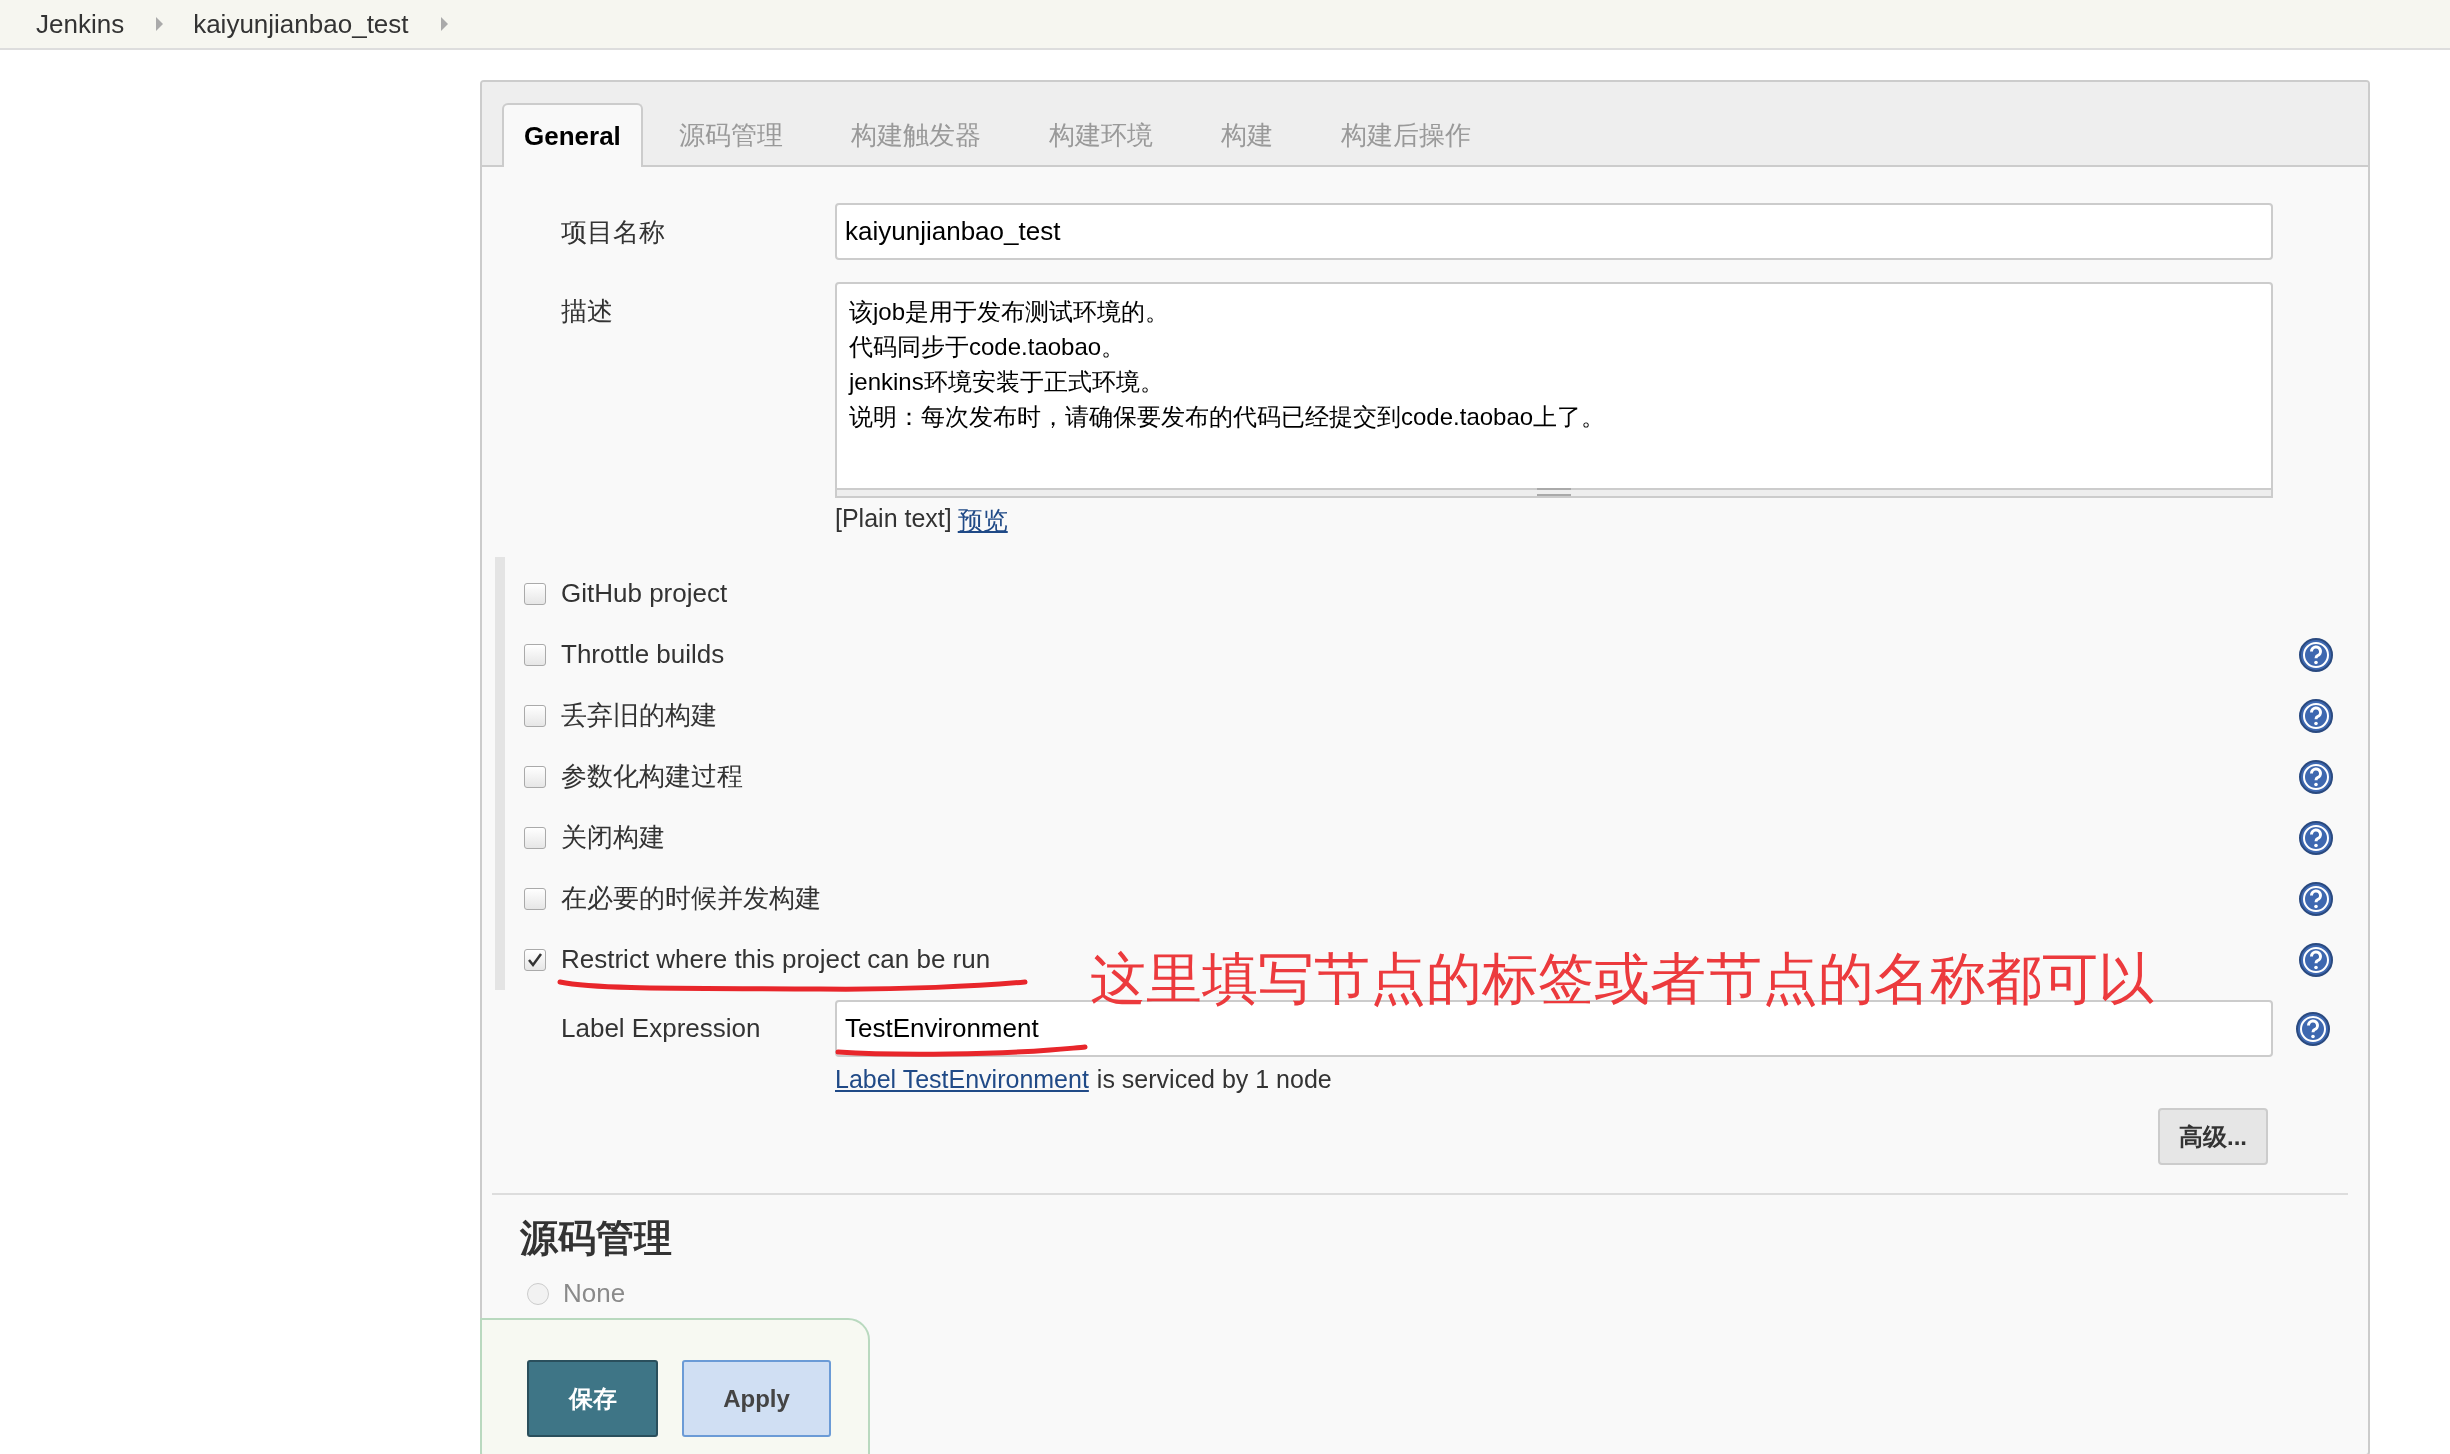 This screenshot has height=1454, width=2450. What do you see at coordinates (1009, 312) in the screenshot?
I see `description-line: 该job是用于发布测试环境的。` at bounding box center [1009, 312].